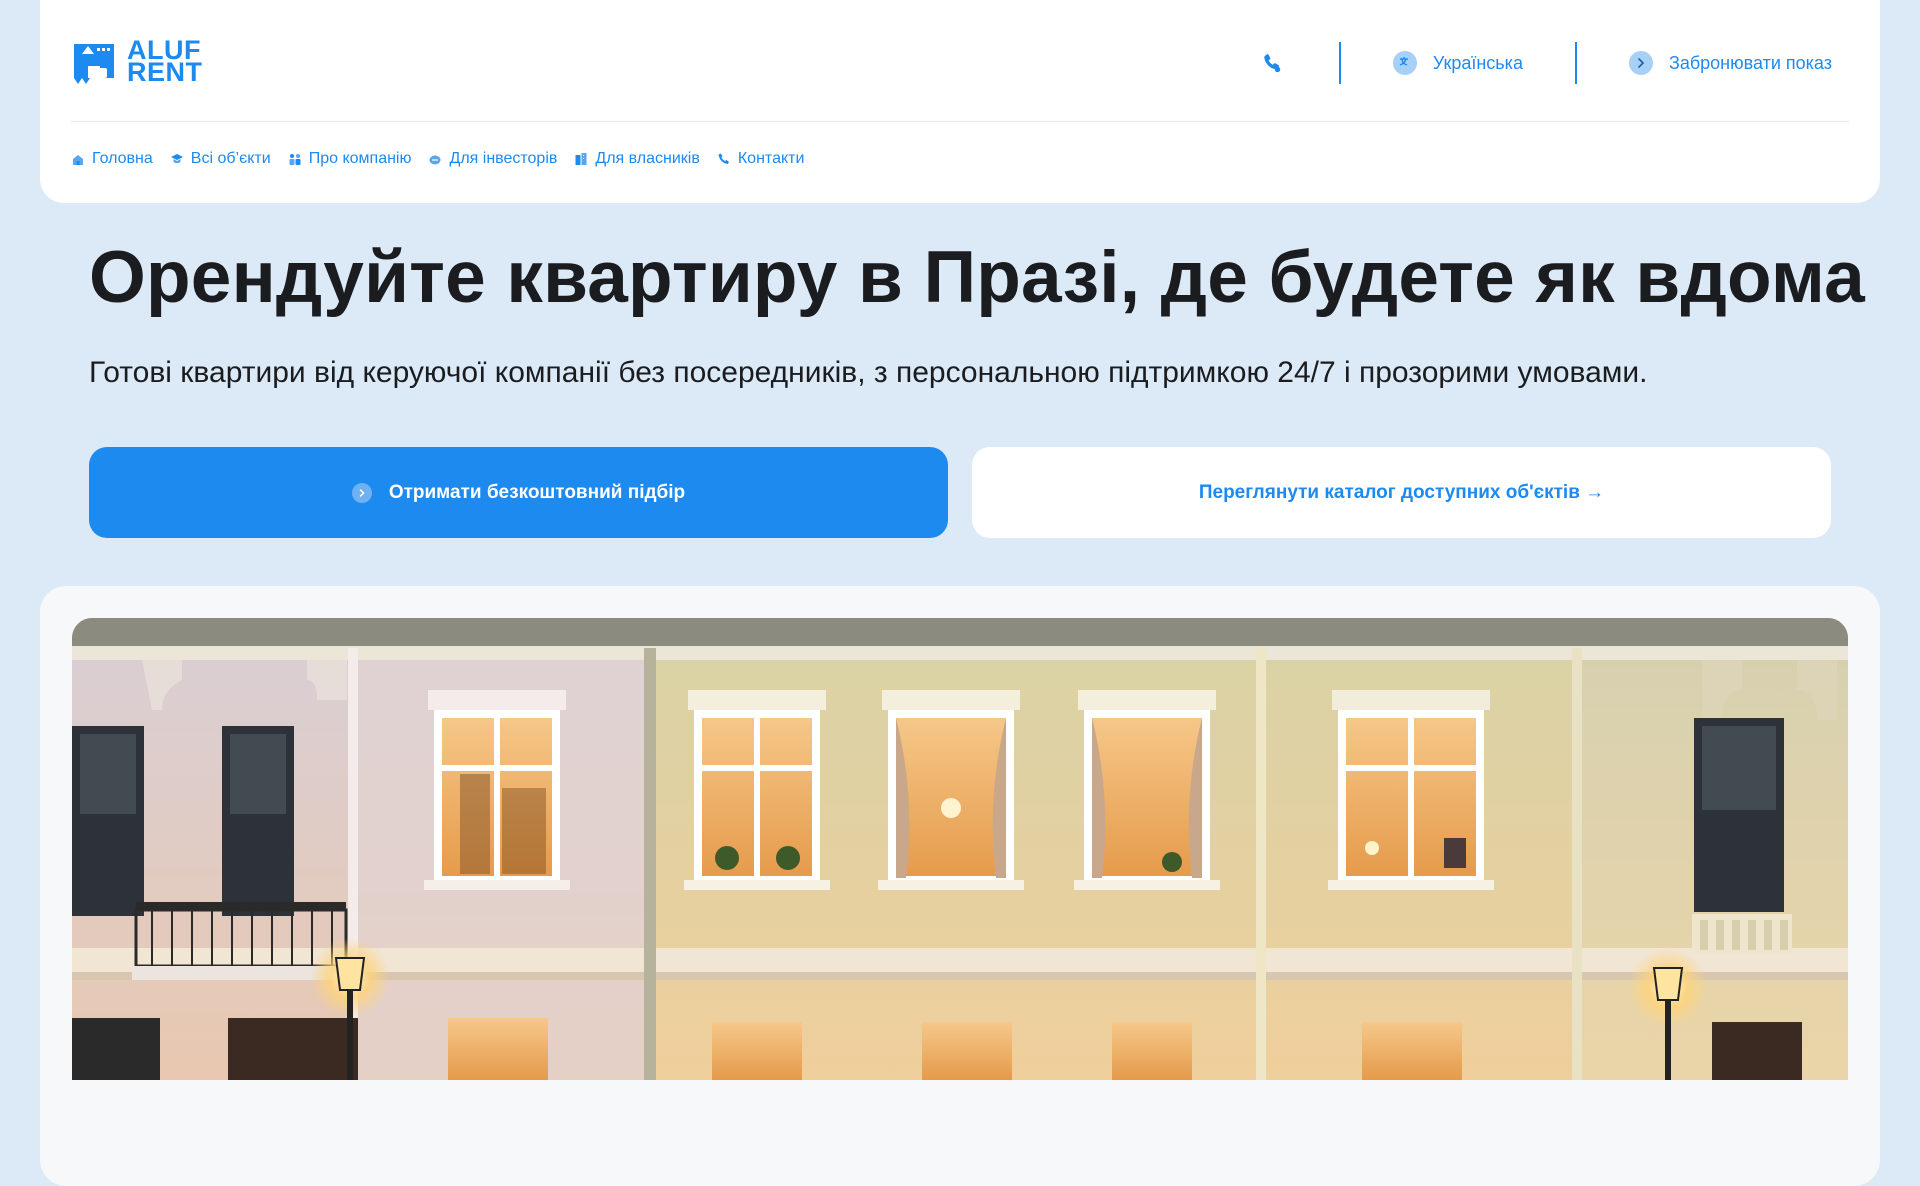  Describe the element at coordinates (176, 159) in the screenshot. I see `graduation-cap-icon` at that location.